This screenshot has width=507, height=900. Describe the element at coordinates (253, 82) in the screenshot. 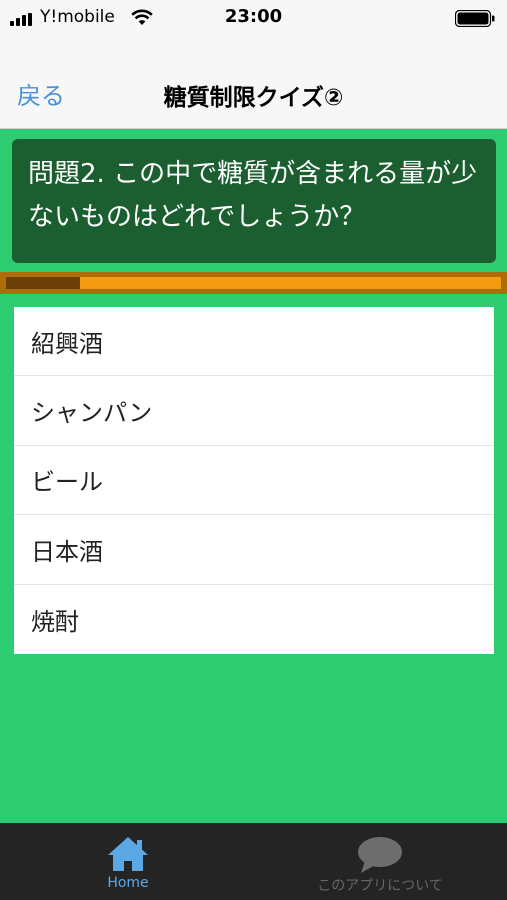

I see `navigation-bar: 戻る 糖質制限クイズ②` at that location.